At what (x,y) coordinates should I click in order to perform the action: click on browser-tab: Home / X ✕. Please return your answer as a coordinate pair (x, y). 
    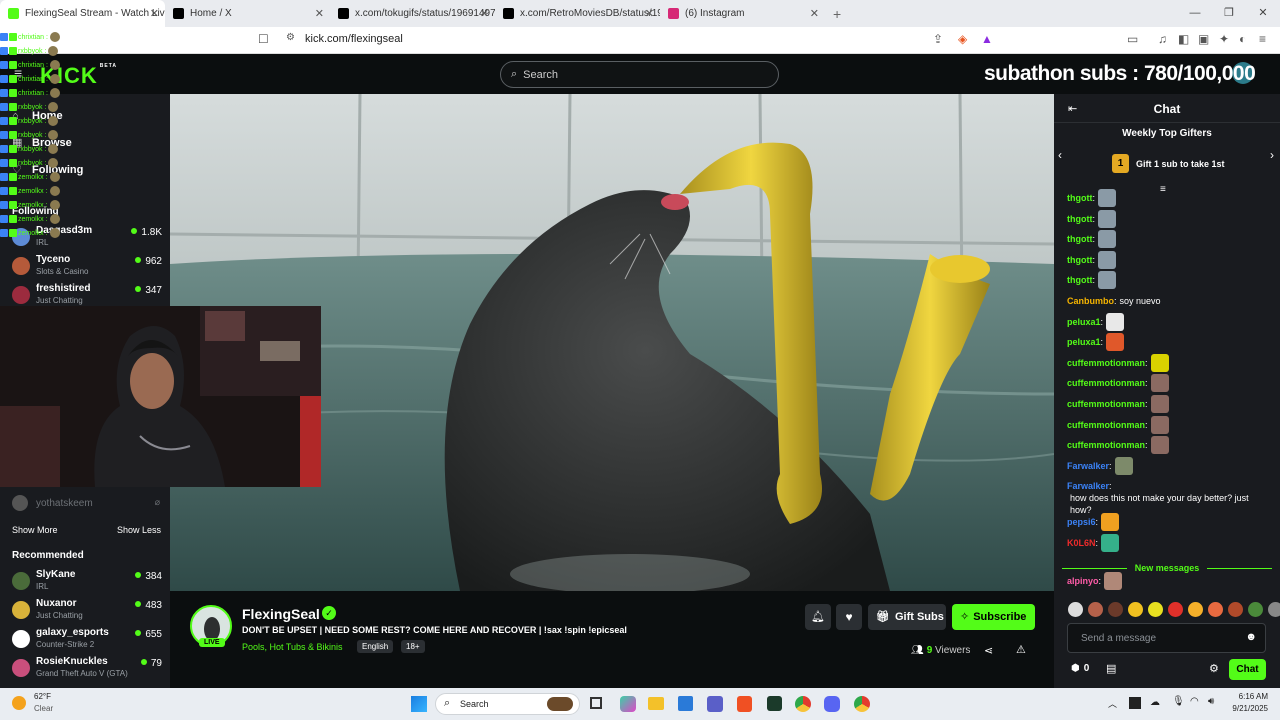
    Looking at the image, I should click on (247, 13).